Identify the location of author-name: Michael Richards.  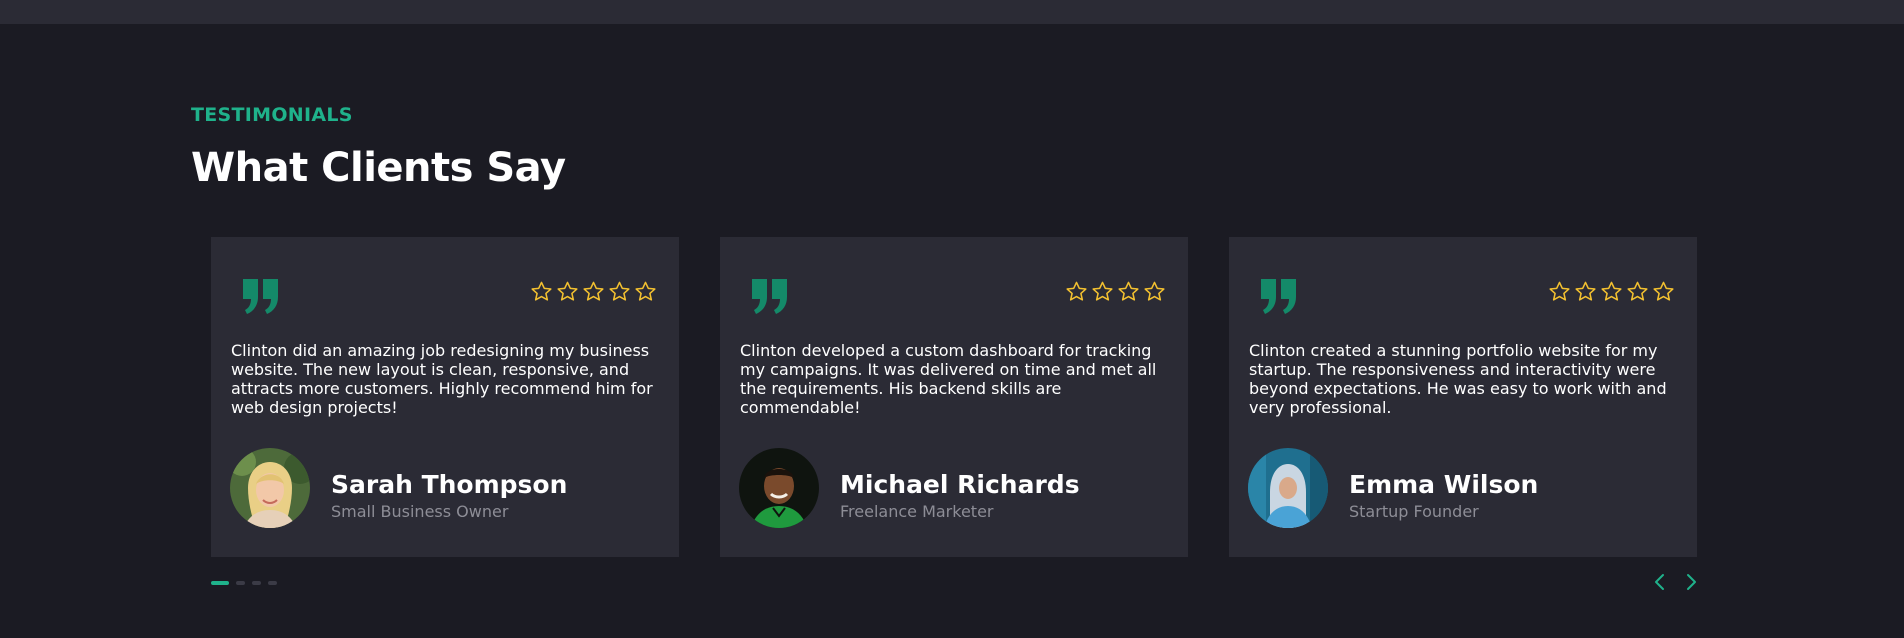
(960, 484).